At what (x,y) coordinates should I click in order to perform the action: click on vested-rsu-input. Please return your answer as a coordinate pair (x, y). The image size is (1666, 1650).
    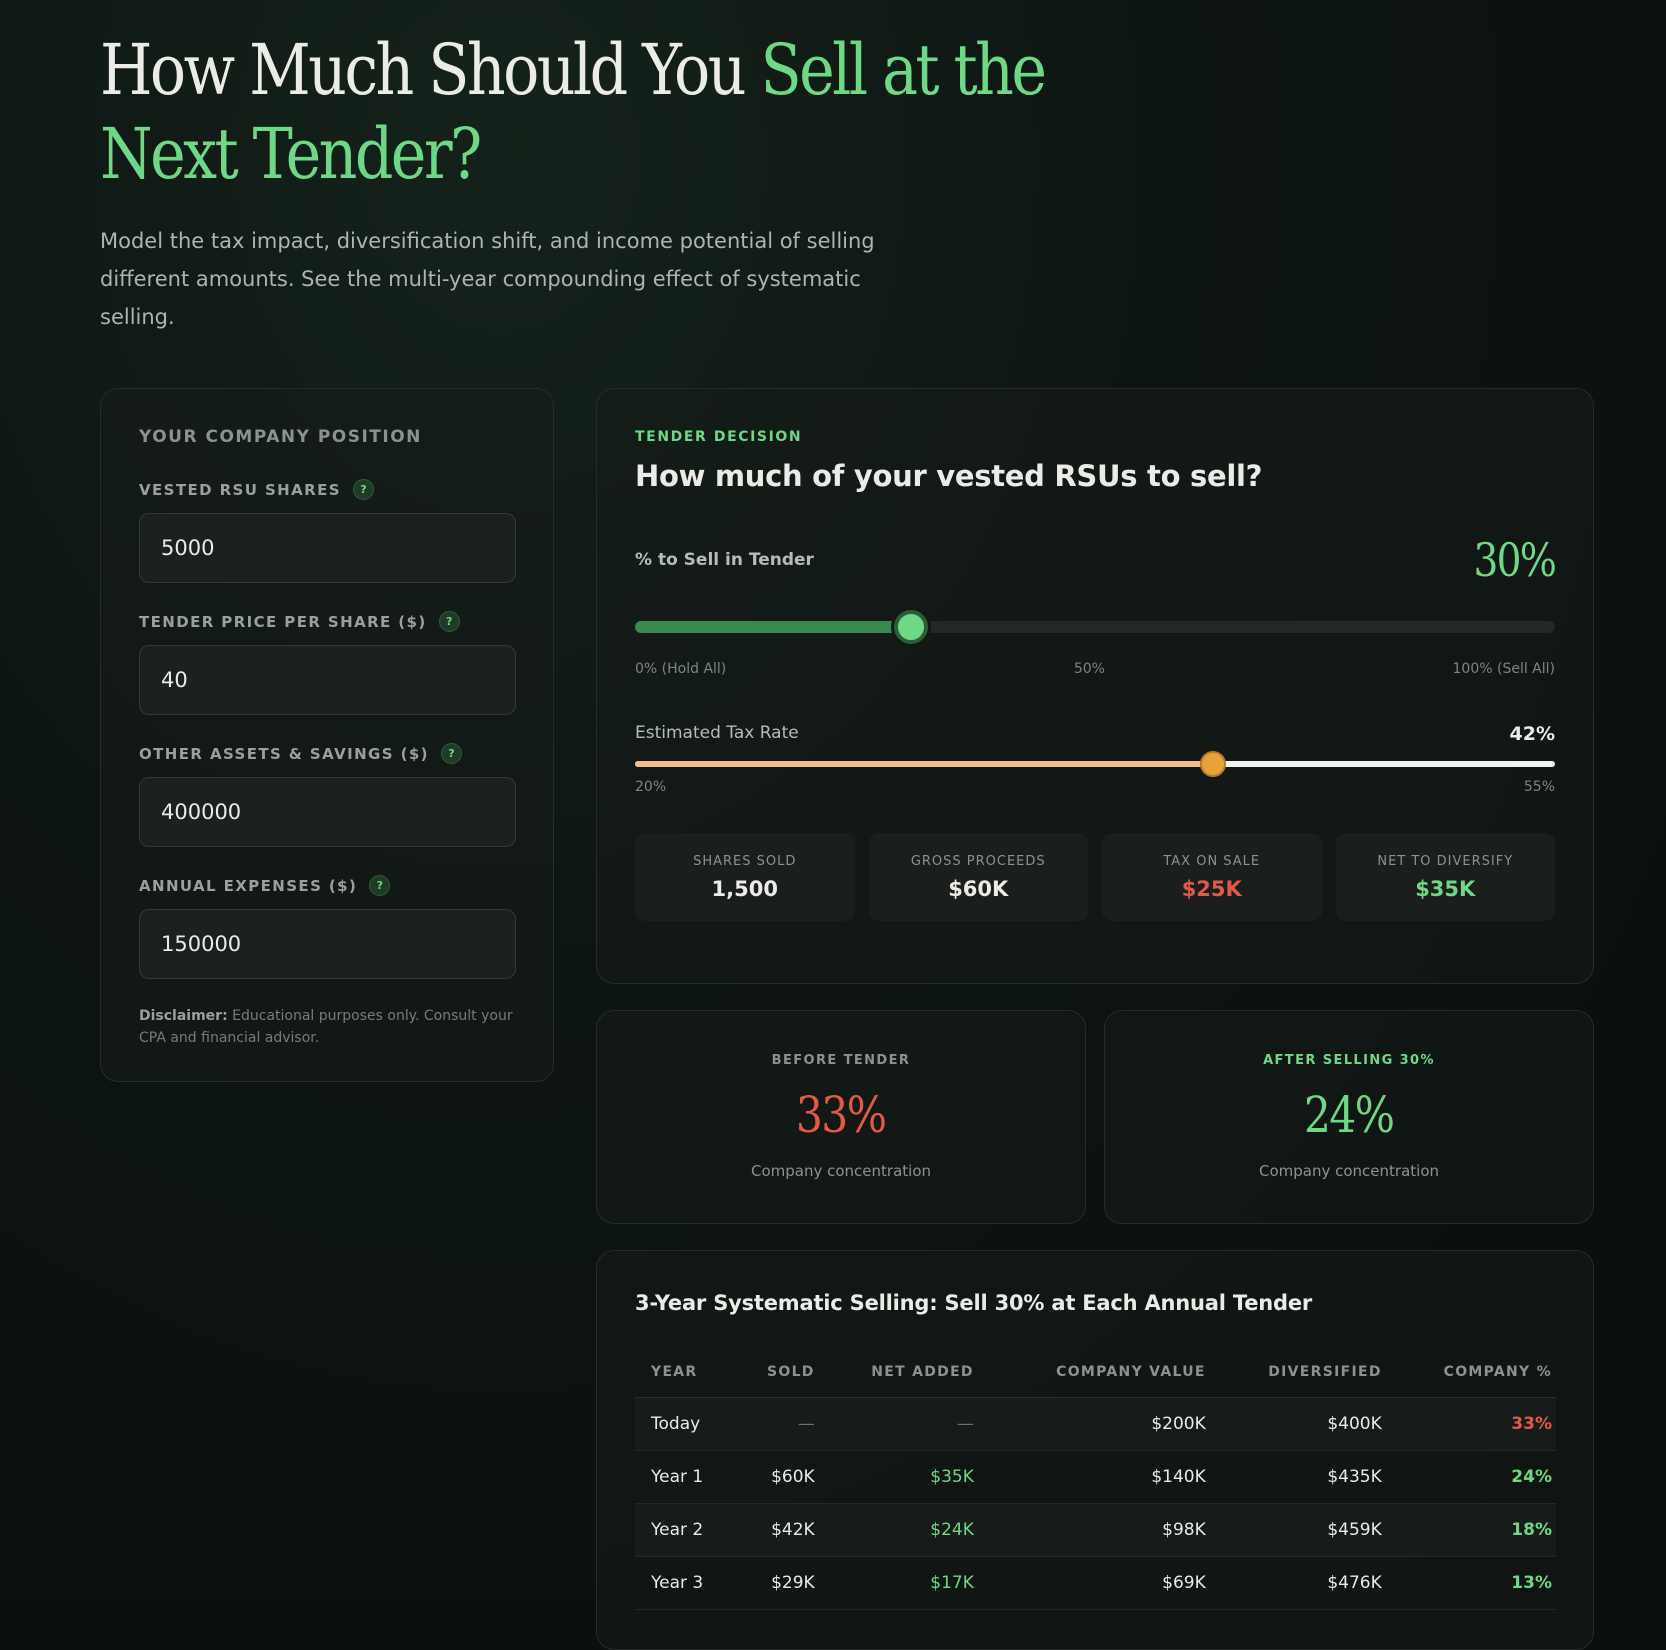
    Looking at the image, I should click on (327, 548).